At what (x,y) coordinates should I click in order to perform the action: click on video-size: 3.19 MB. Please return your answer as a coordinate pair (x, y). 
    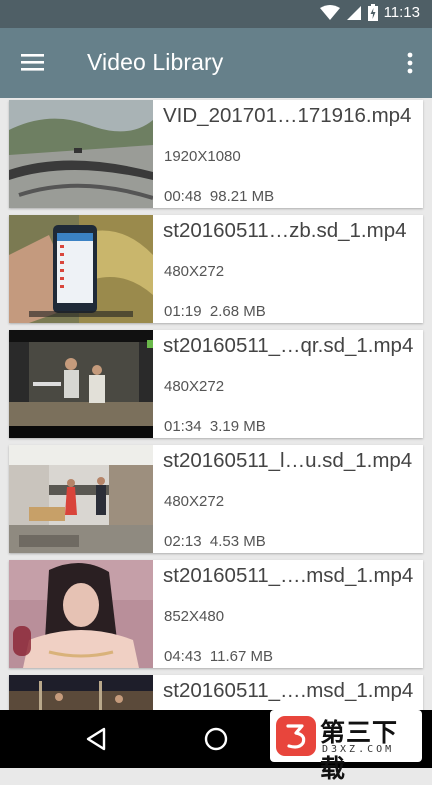
    Looking at the image, I should click on (237, 426).